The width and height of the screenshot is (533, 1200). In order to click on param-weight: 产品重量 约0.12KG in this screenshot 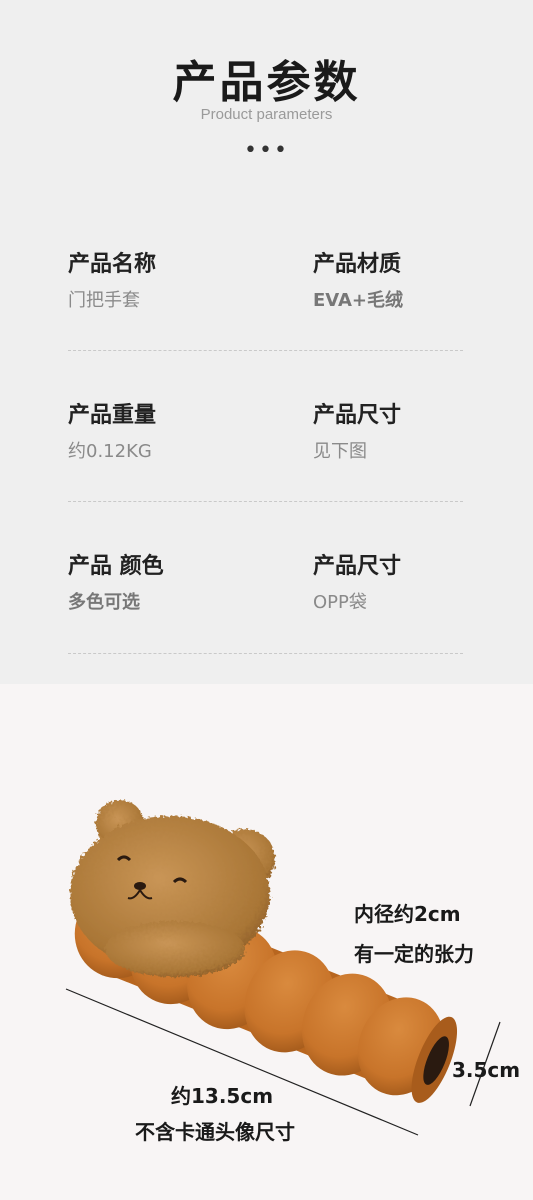, I will do `click(112, 430)`.